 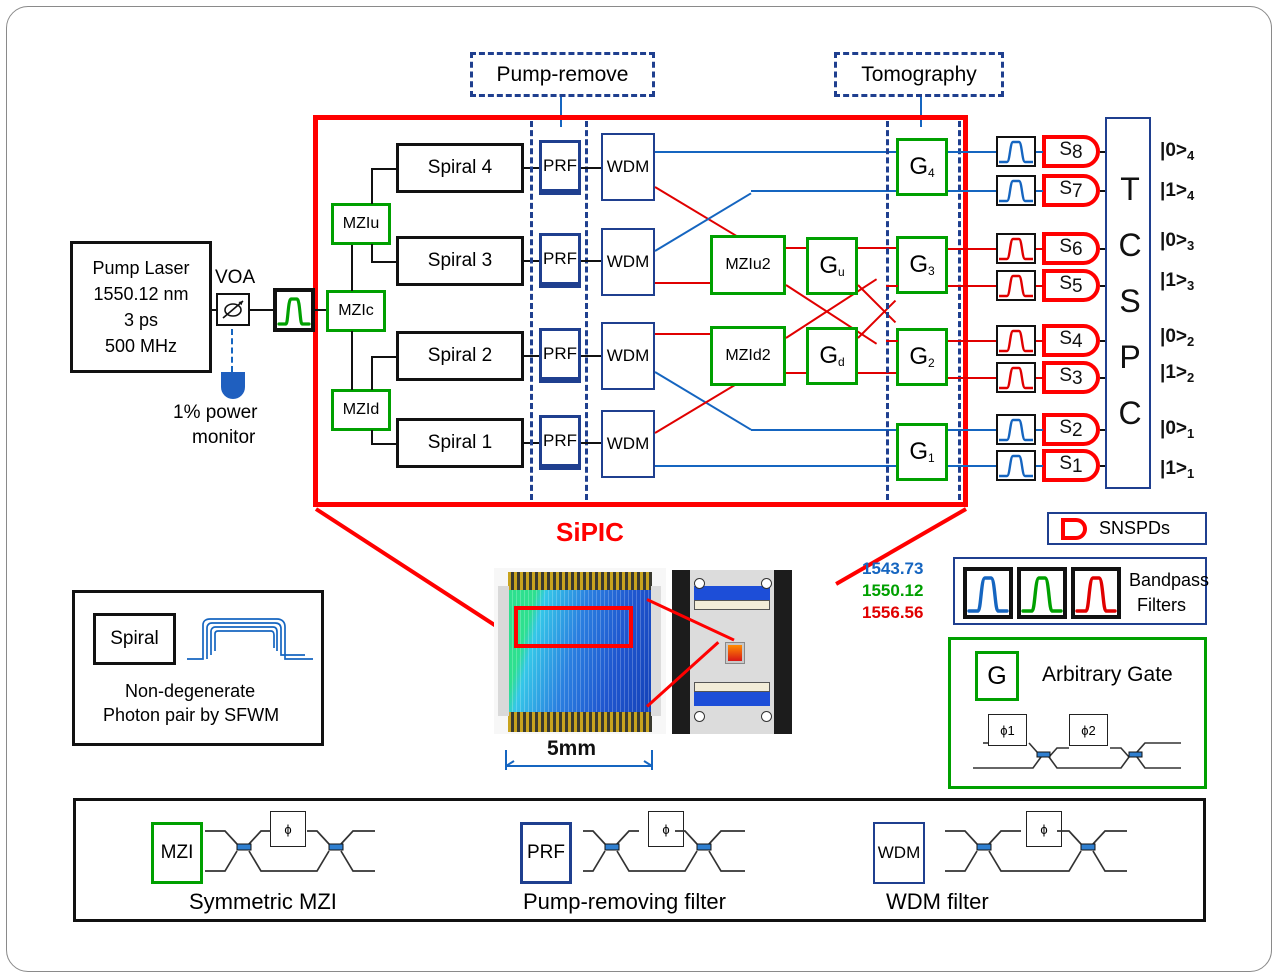 I want to click on mzi-c-label: MZIc, so click(x=356, y=310).